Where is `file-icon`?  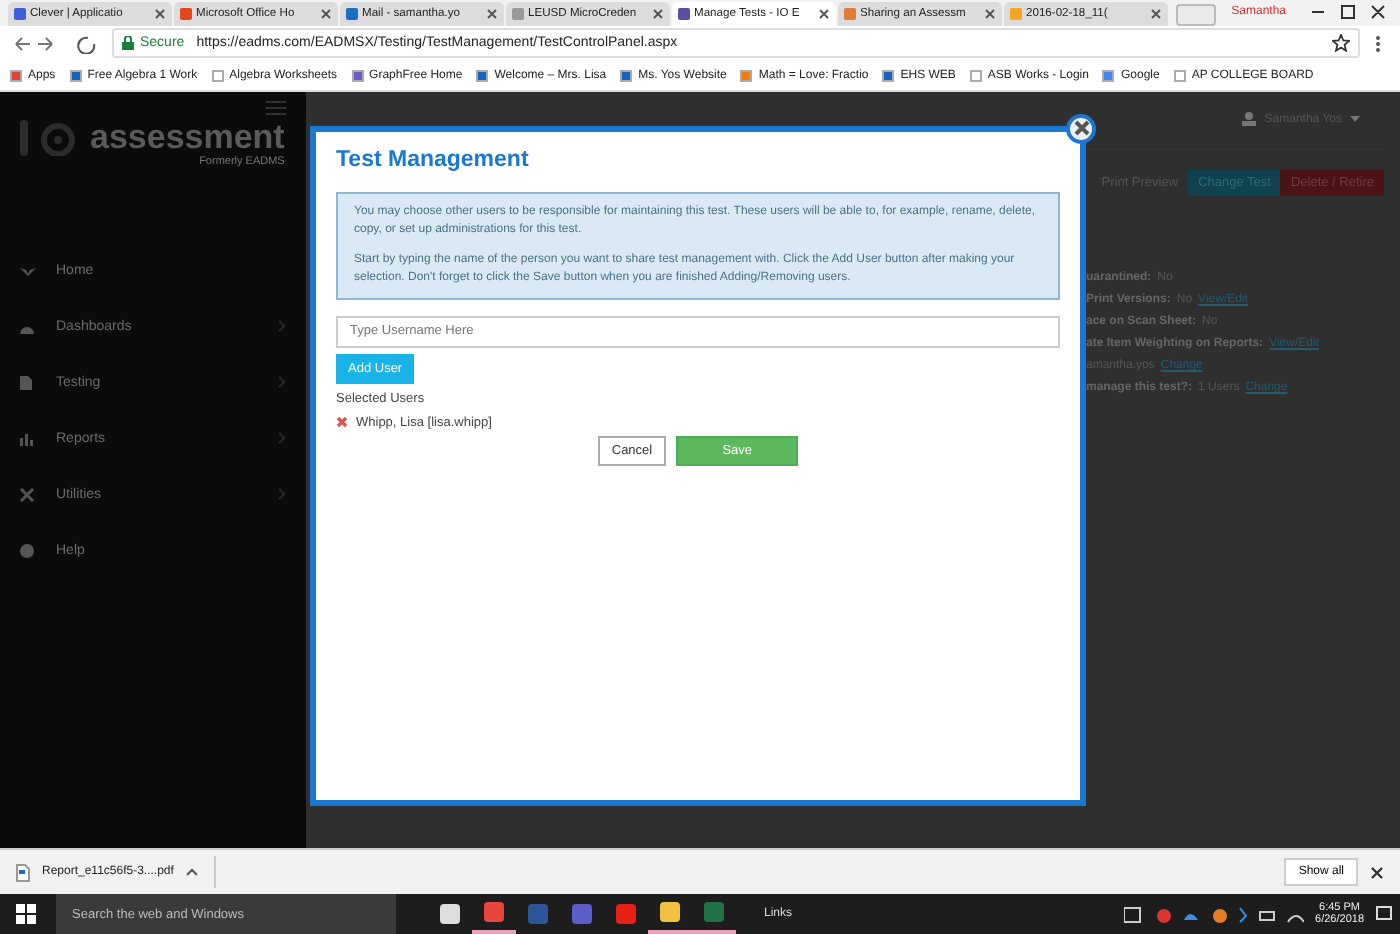 file-icon is located at coordinates (23, 872).